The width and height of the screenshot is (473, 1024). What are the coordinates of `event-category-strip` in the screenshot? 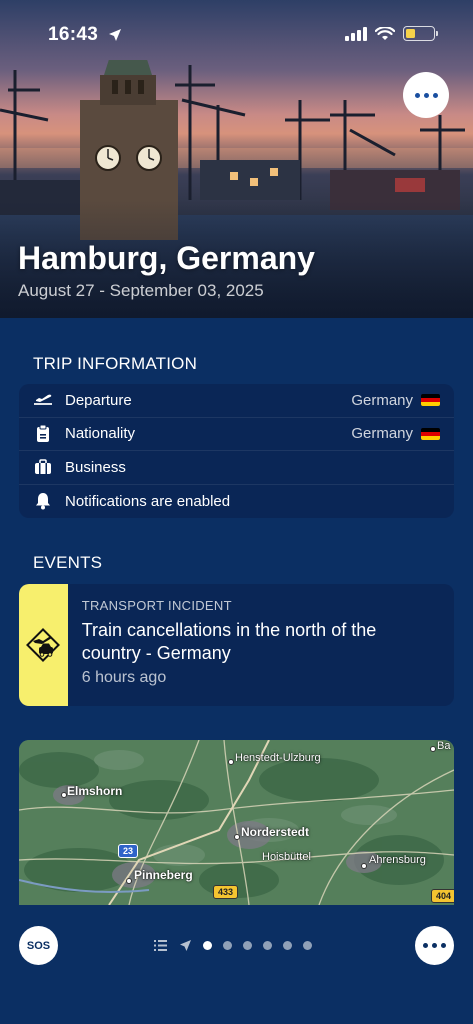 It's located at (43, 645).